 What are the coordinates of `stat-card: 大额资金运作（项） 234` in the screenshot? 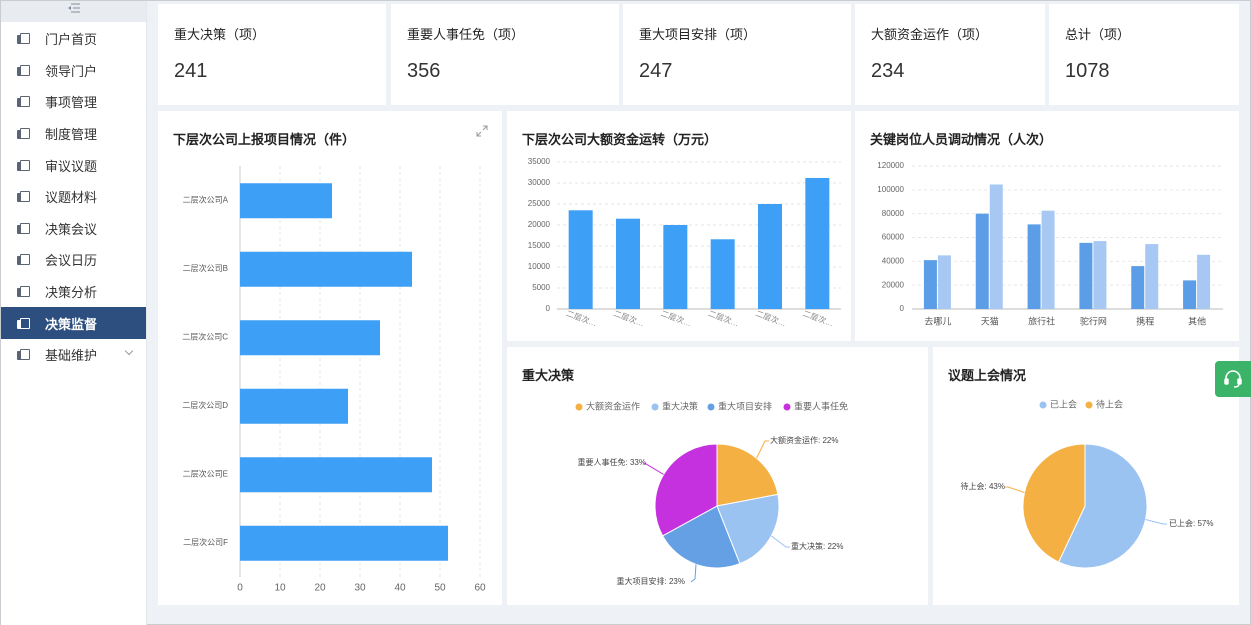 It's located at (950, 54).